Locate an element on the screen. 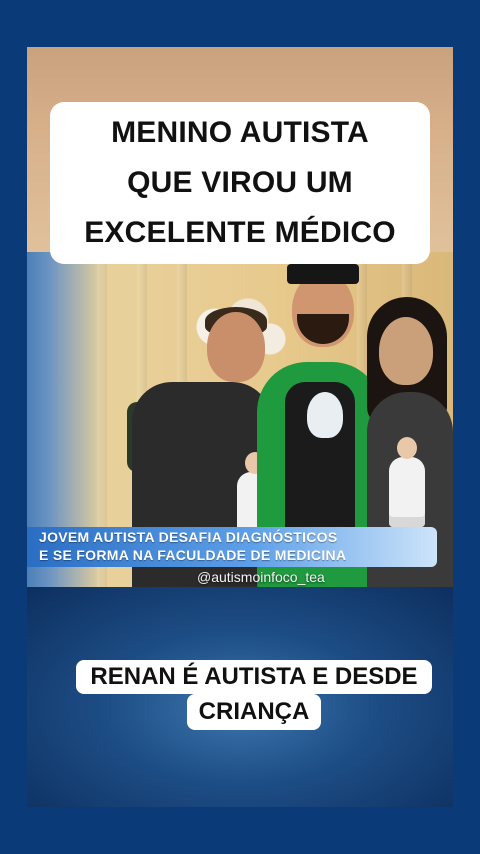 The height and width of the screenshot is (854, 480). caption-line-1: RENAN É AUTISTA E DESDE is located at coordinates (254, 676).